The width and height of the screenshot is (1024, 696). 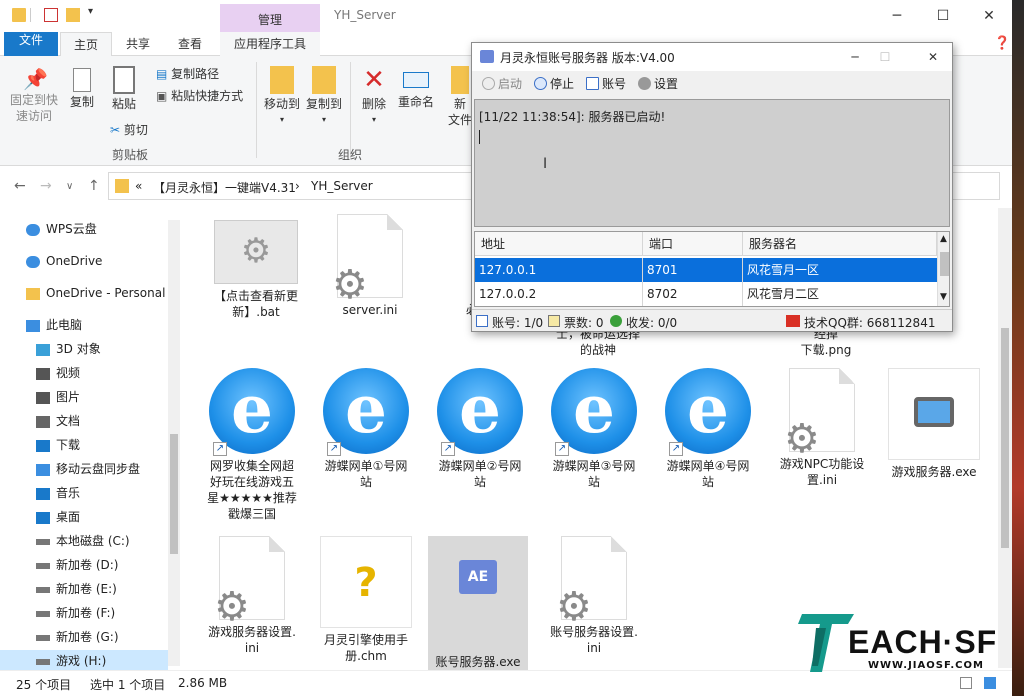 What do you see at coordinates (76, 589) in the screenshot?
I see `nav-item: 新加卷 (E:)` at bounding box center [76, 589].